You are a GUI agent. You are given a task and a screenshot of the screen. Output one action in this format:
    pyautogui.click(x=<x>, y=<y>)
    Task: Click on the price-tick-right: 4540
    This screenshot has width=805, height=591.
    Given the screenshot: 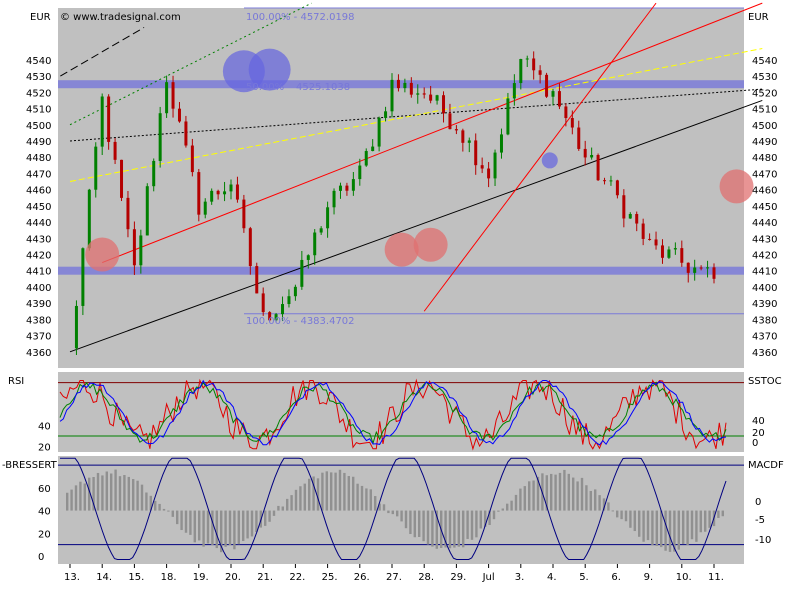 What is the action you would take?
    pyautogui.click(x=764, y=61)
    